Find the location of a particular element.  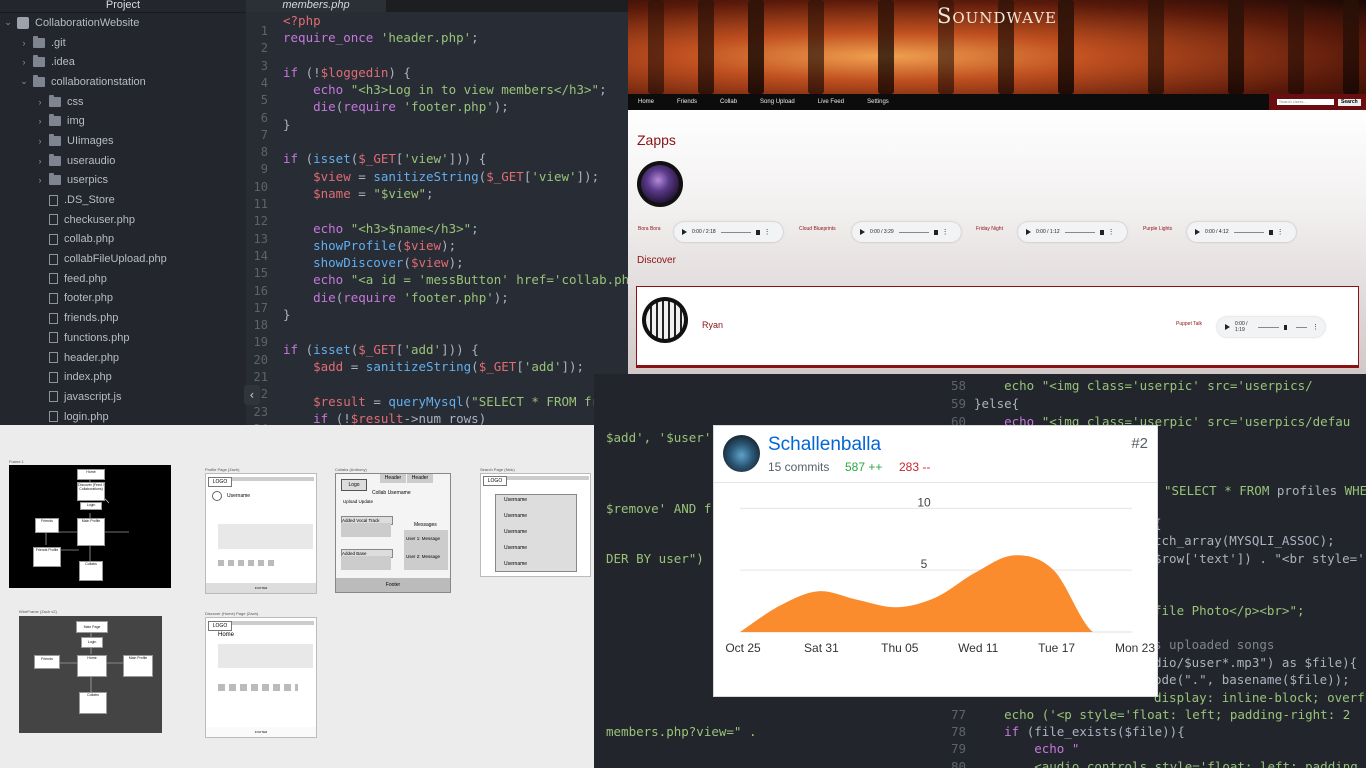

code-token: $add', '$user') is located at coordinates (662, 437).